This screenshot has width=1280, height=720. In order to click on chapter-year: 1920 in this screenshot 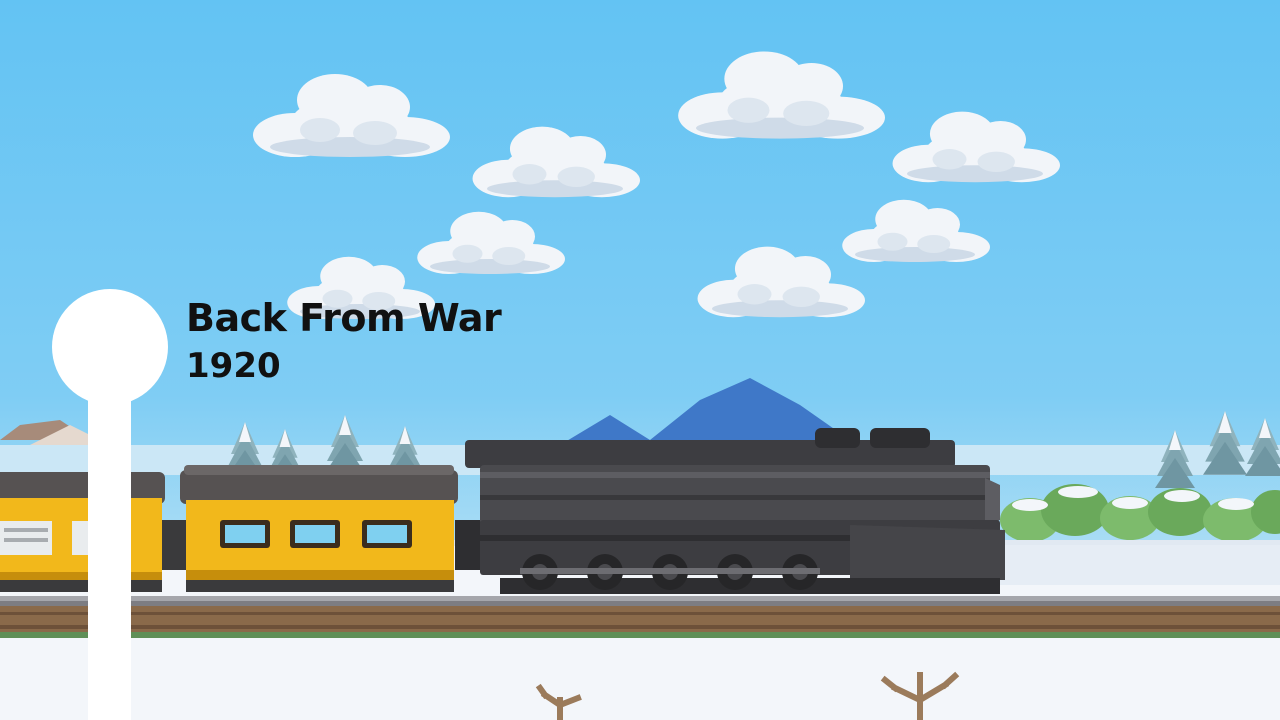, I will do `click(233, 366)`.